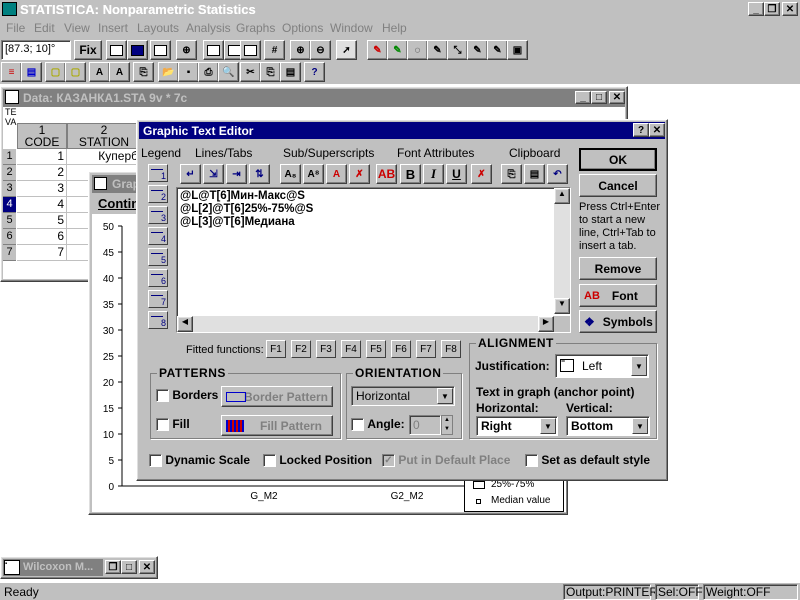  Describe the element at coordinates (314, 98) in the screenshot. I see `data-window-title-bar: Data: КАЗАНКА1.STA 9v * 7c` at that location.